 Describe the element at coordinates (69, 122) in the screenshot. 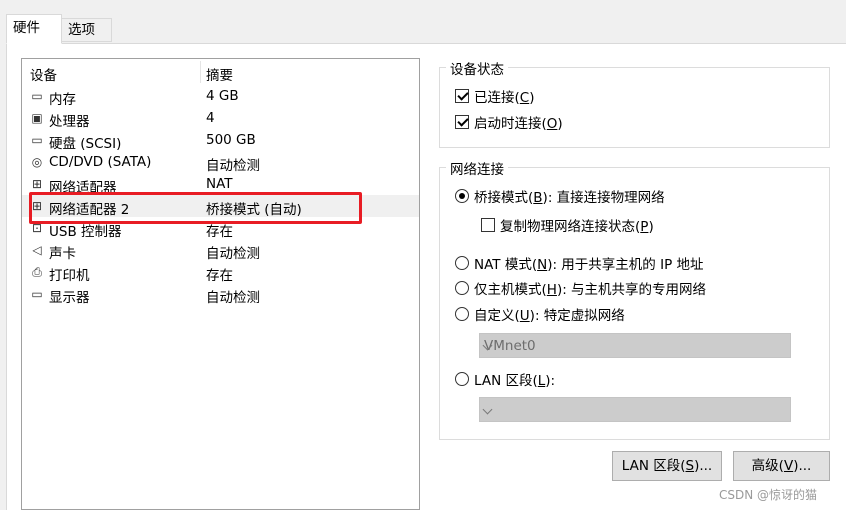

I see `device-name: 处理器` at that location.